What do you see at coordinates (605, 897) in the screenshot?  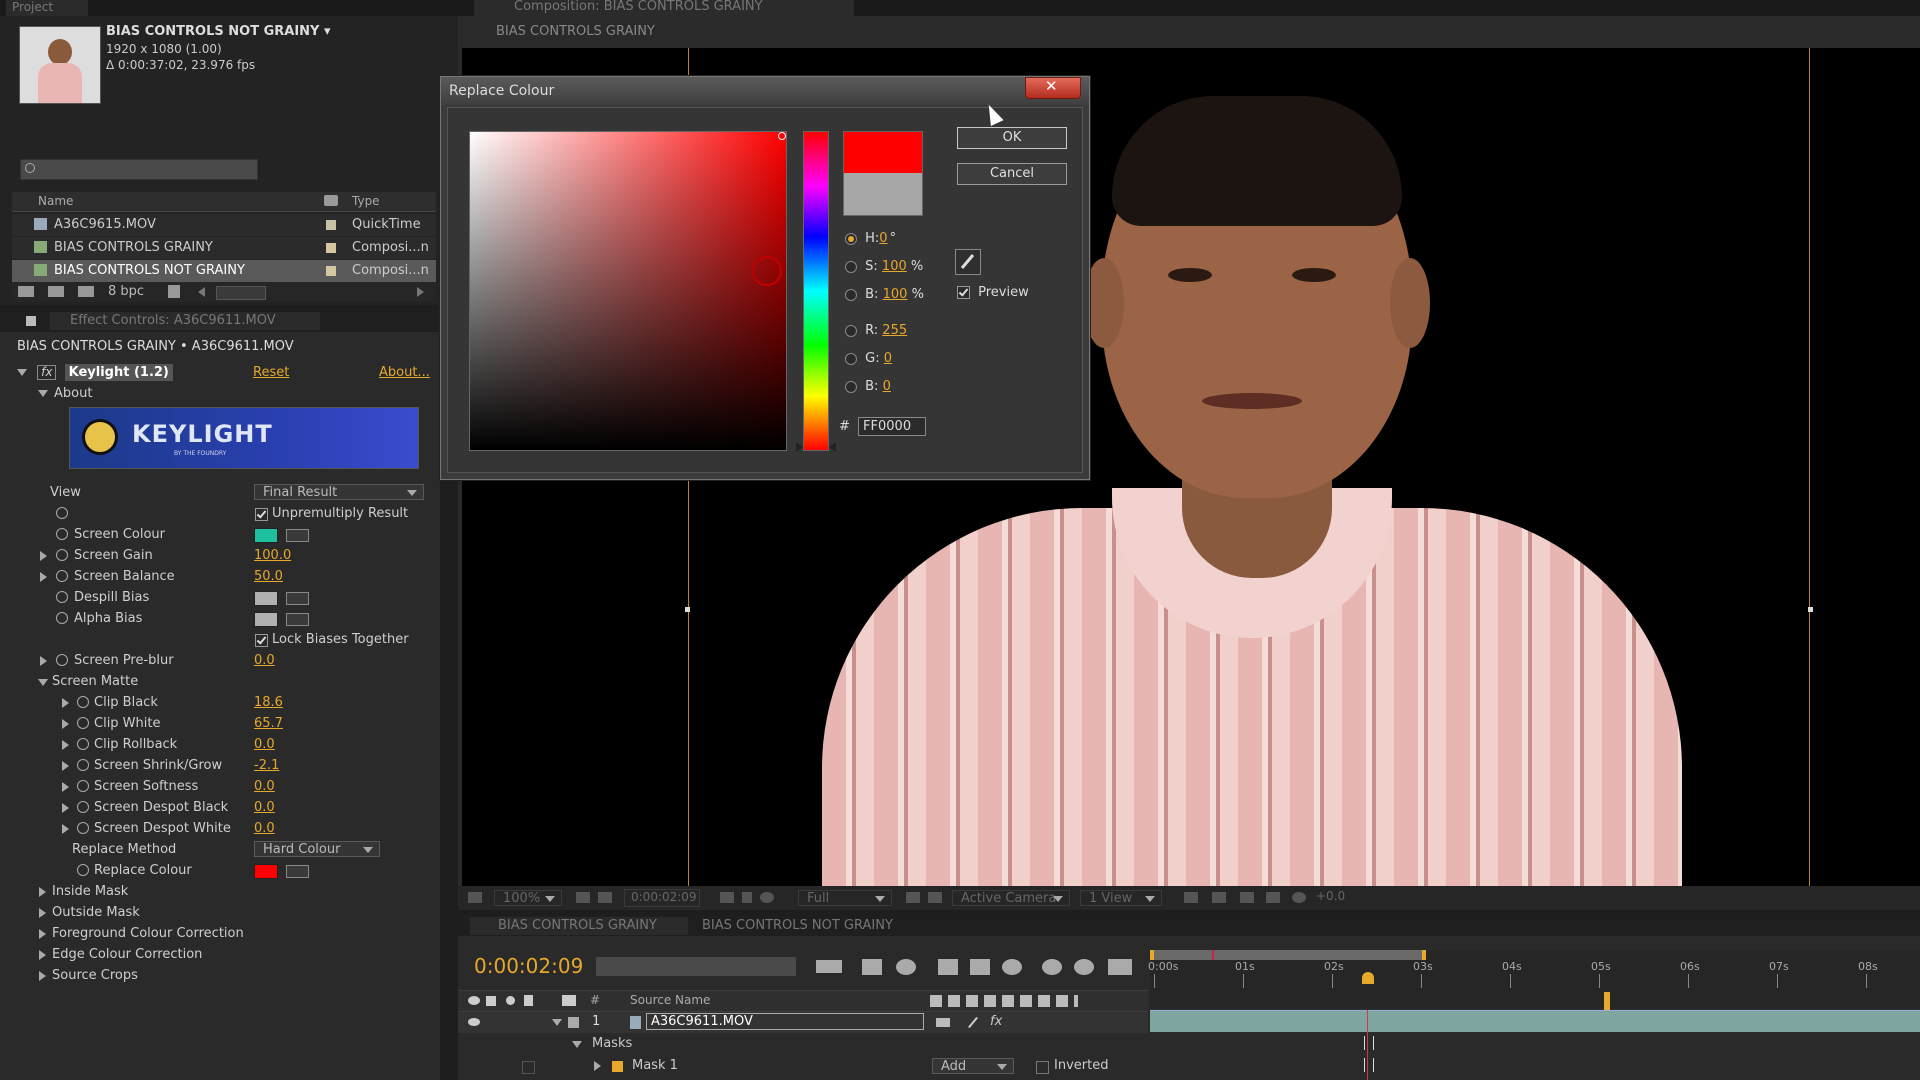 I see `mask-visibility-icon` at bounding box center [605, 897].